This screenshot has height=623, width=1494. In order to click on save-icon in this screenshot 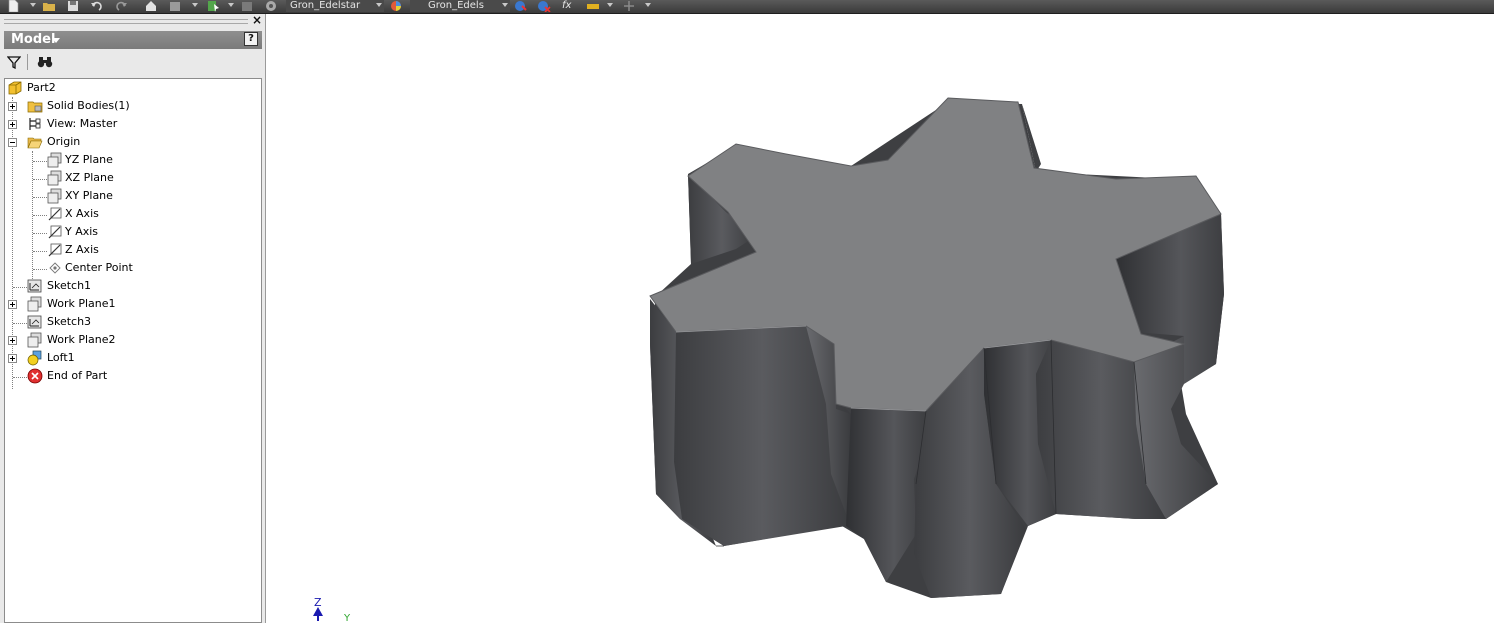, I will do `click(73, 6)`.